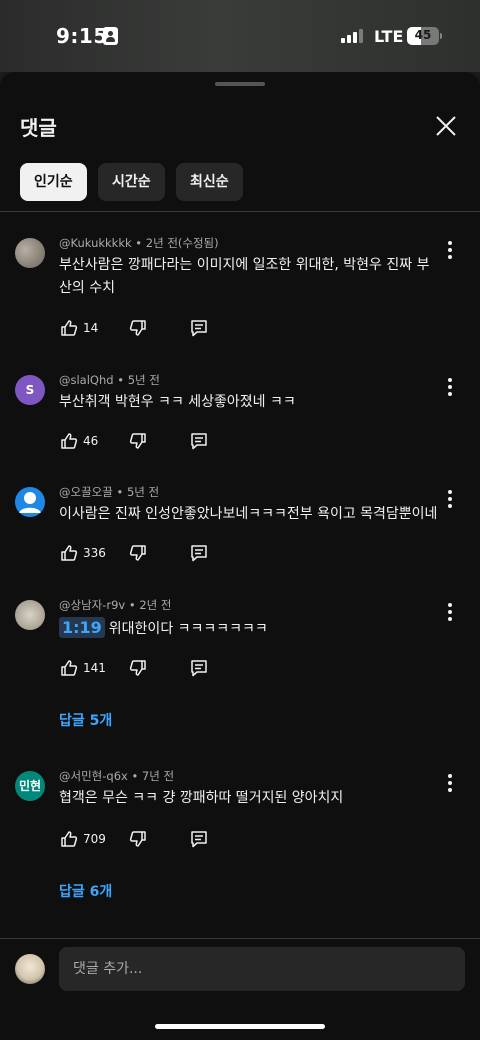 The image size is (480, 1040). Describe the element at coordinates (244, 276) in the screenshot. I see `comment-text: 부산사람은 깡패다라는 이미지에 일조한 위대한, 박현우 진짜 부산의 수치` at that location.